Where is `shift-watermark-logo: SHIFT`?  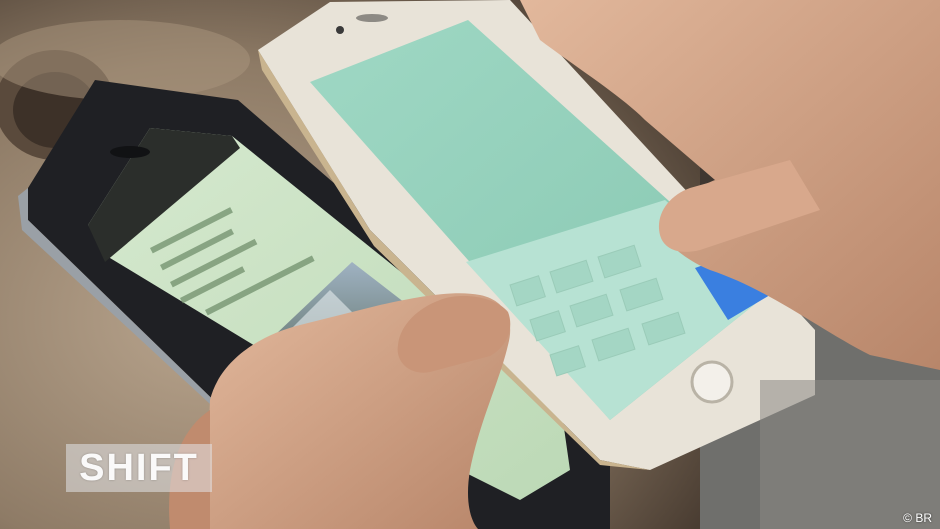 shift-watermark-logo: SHIFT is located at coordinates (139, 468).